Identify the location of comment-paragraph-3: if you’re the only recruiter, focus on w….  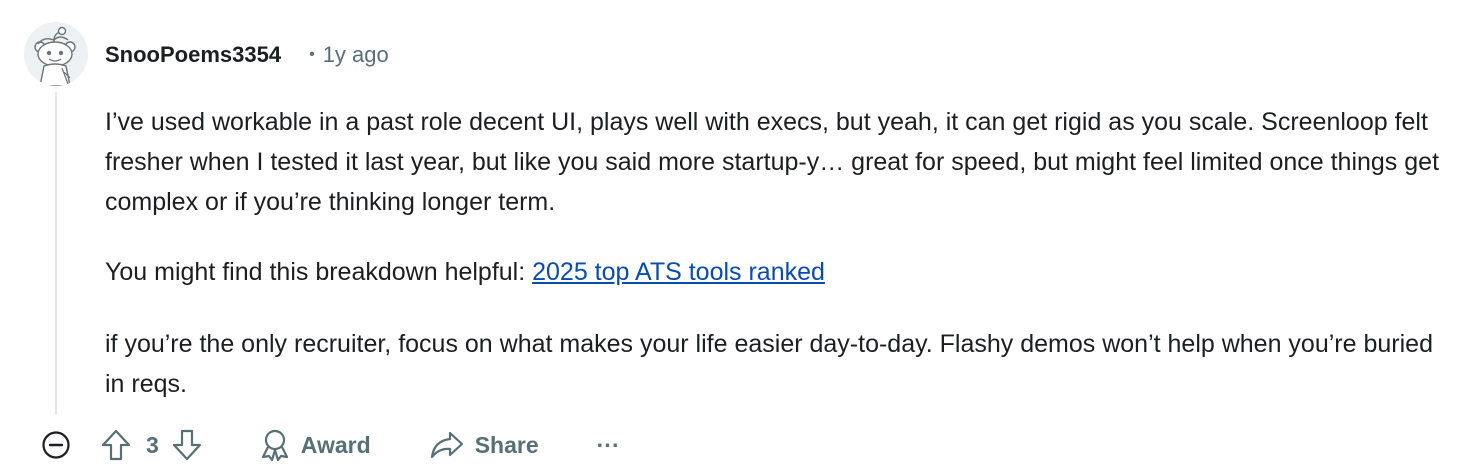
(769, 364).